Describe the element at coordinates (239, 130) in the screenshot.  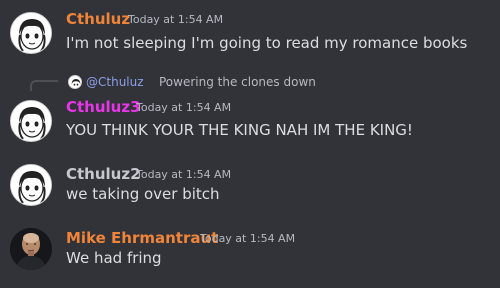
I see `message-content: YOU THINK YOUR THE KING NAH IM THE KING!` at that location.